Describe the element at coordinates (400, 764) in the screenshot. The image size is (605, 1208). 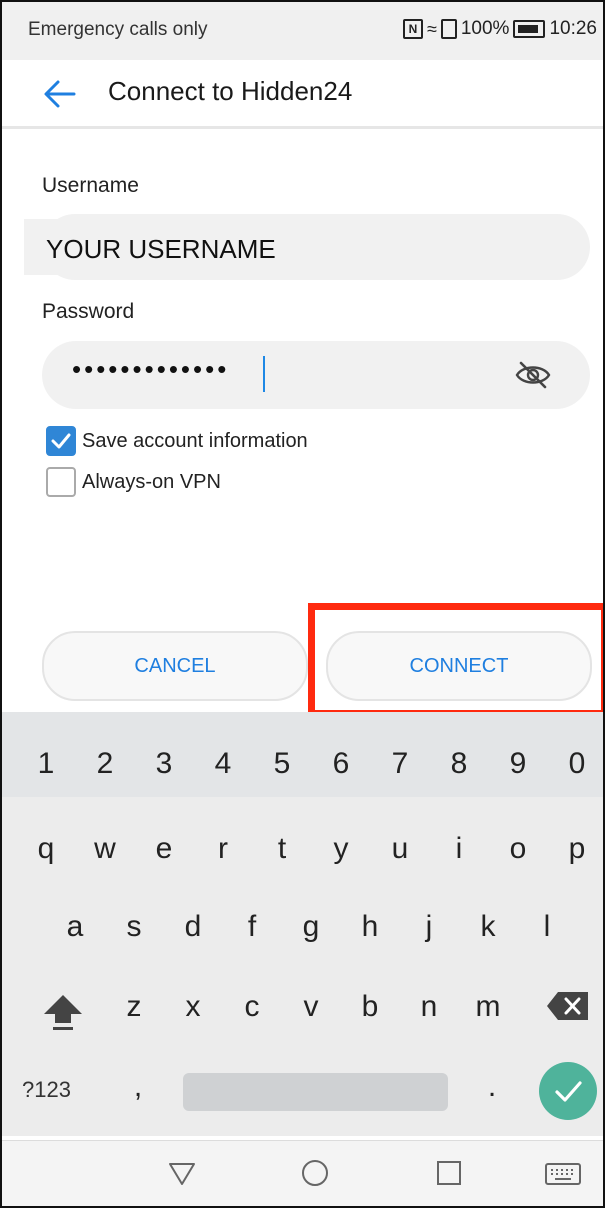
I see `key-7: 7` at that location.